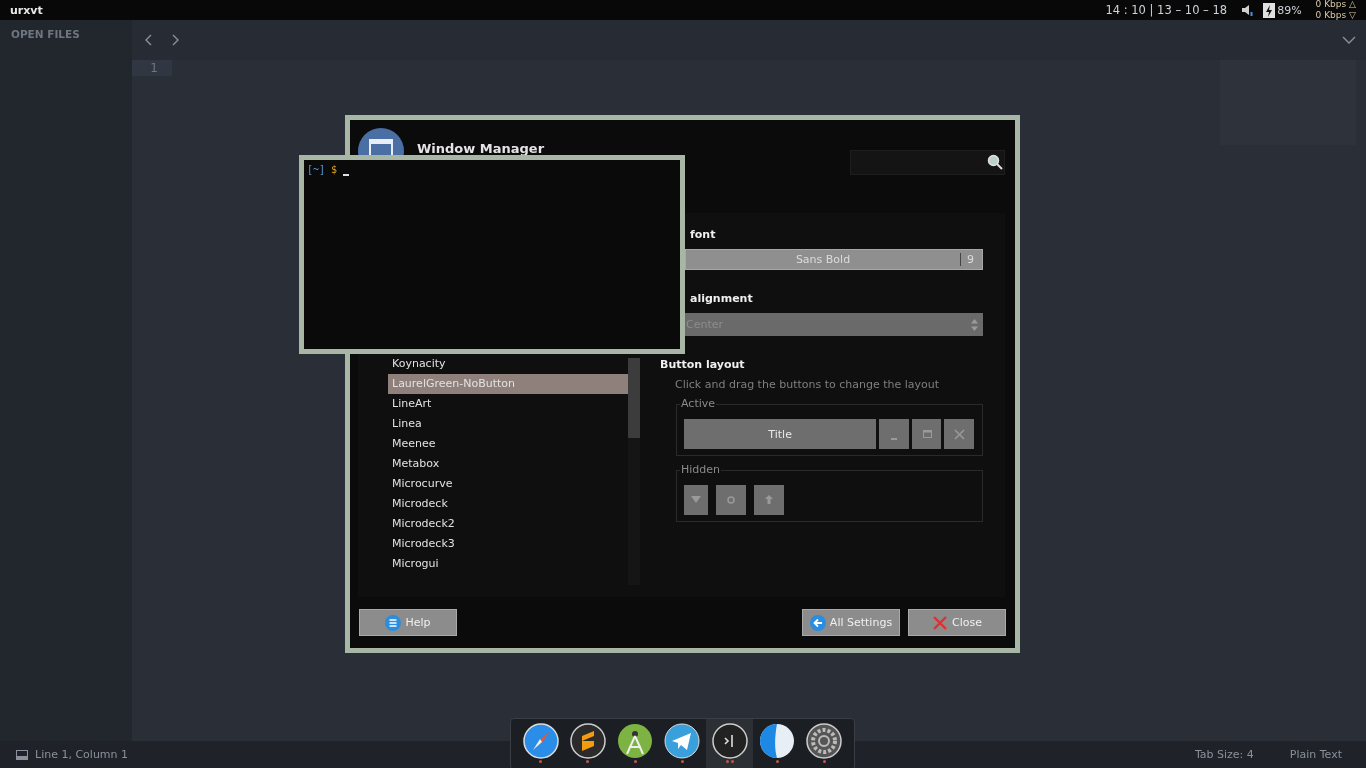 This screenshot has width=1366, height=768. I want to click on terminal-icon, so click(729, 741).